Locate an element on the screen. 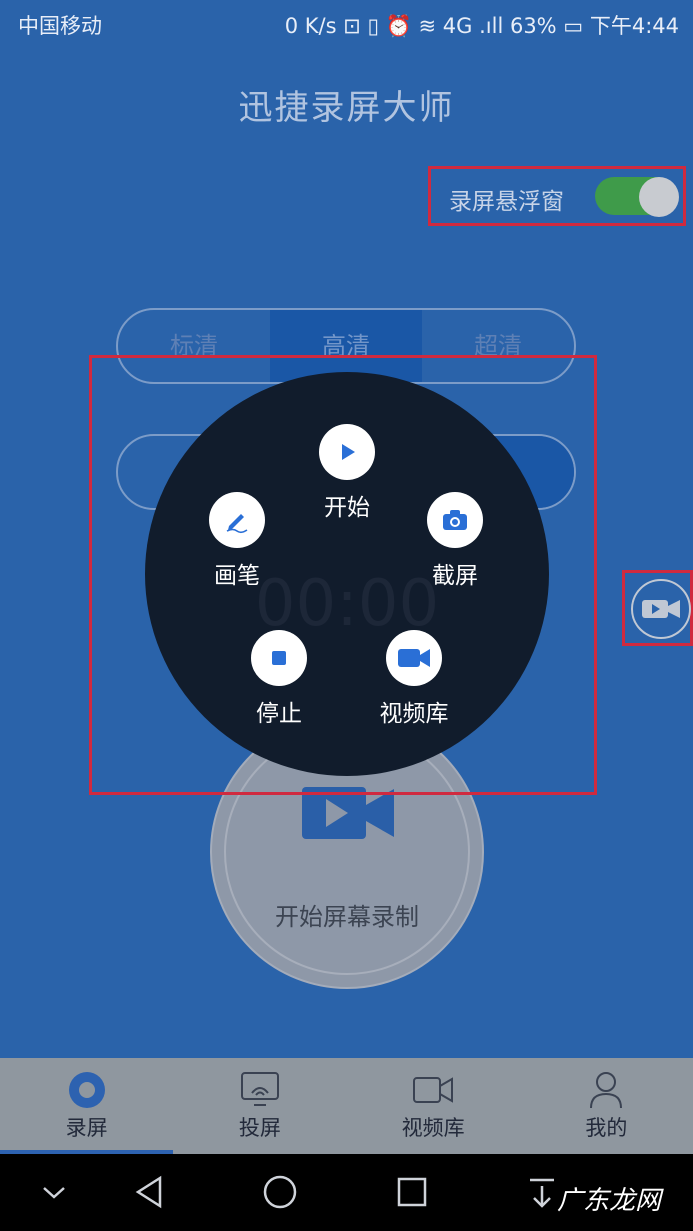 The image size is (693, 1231). float-window-label: 录屏悬浮窗 is located at coordinates (506, 202).